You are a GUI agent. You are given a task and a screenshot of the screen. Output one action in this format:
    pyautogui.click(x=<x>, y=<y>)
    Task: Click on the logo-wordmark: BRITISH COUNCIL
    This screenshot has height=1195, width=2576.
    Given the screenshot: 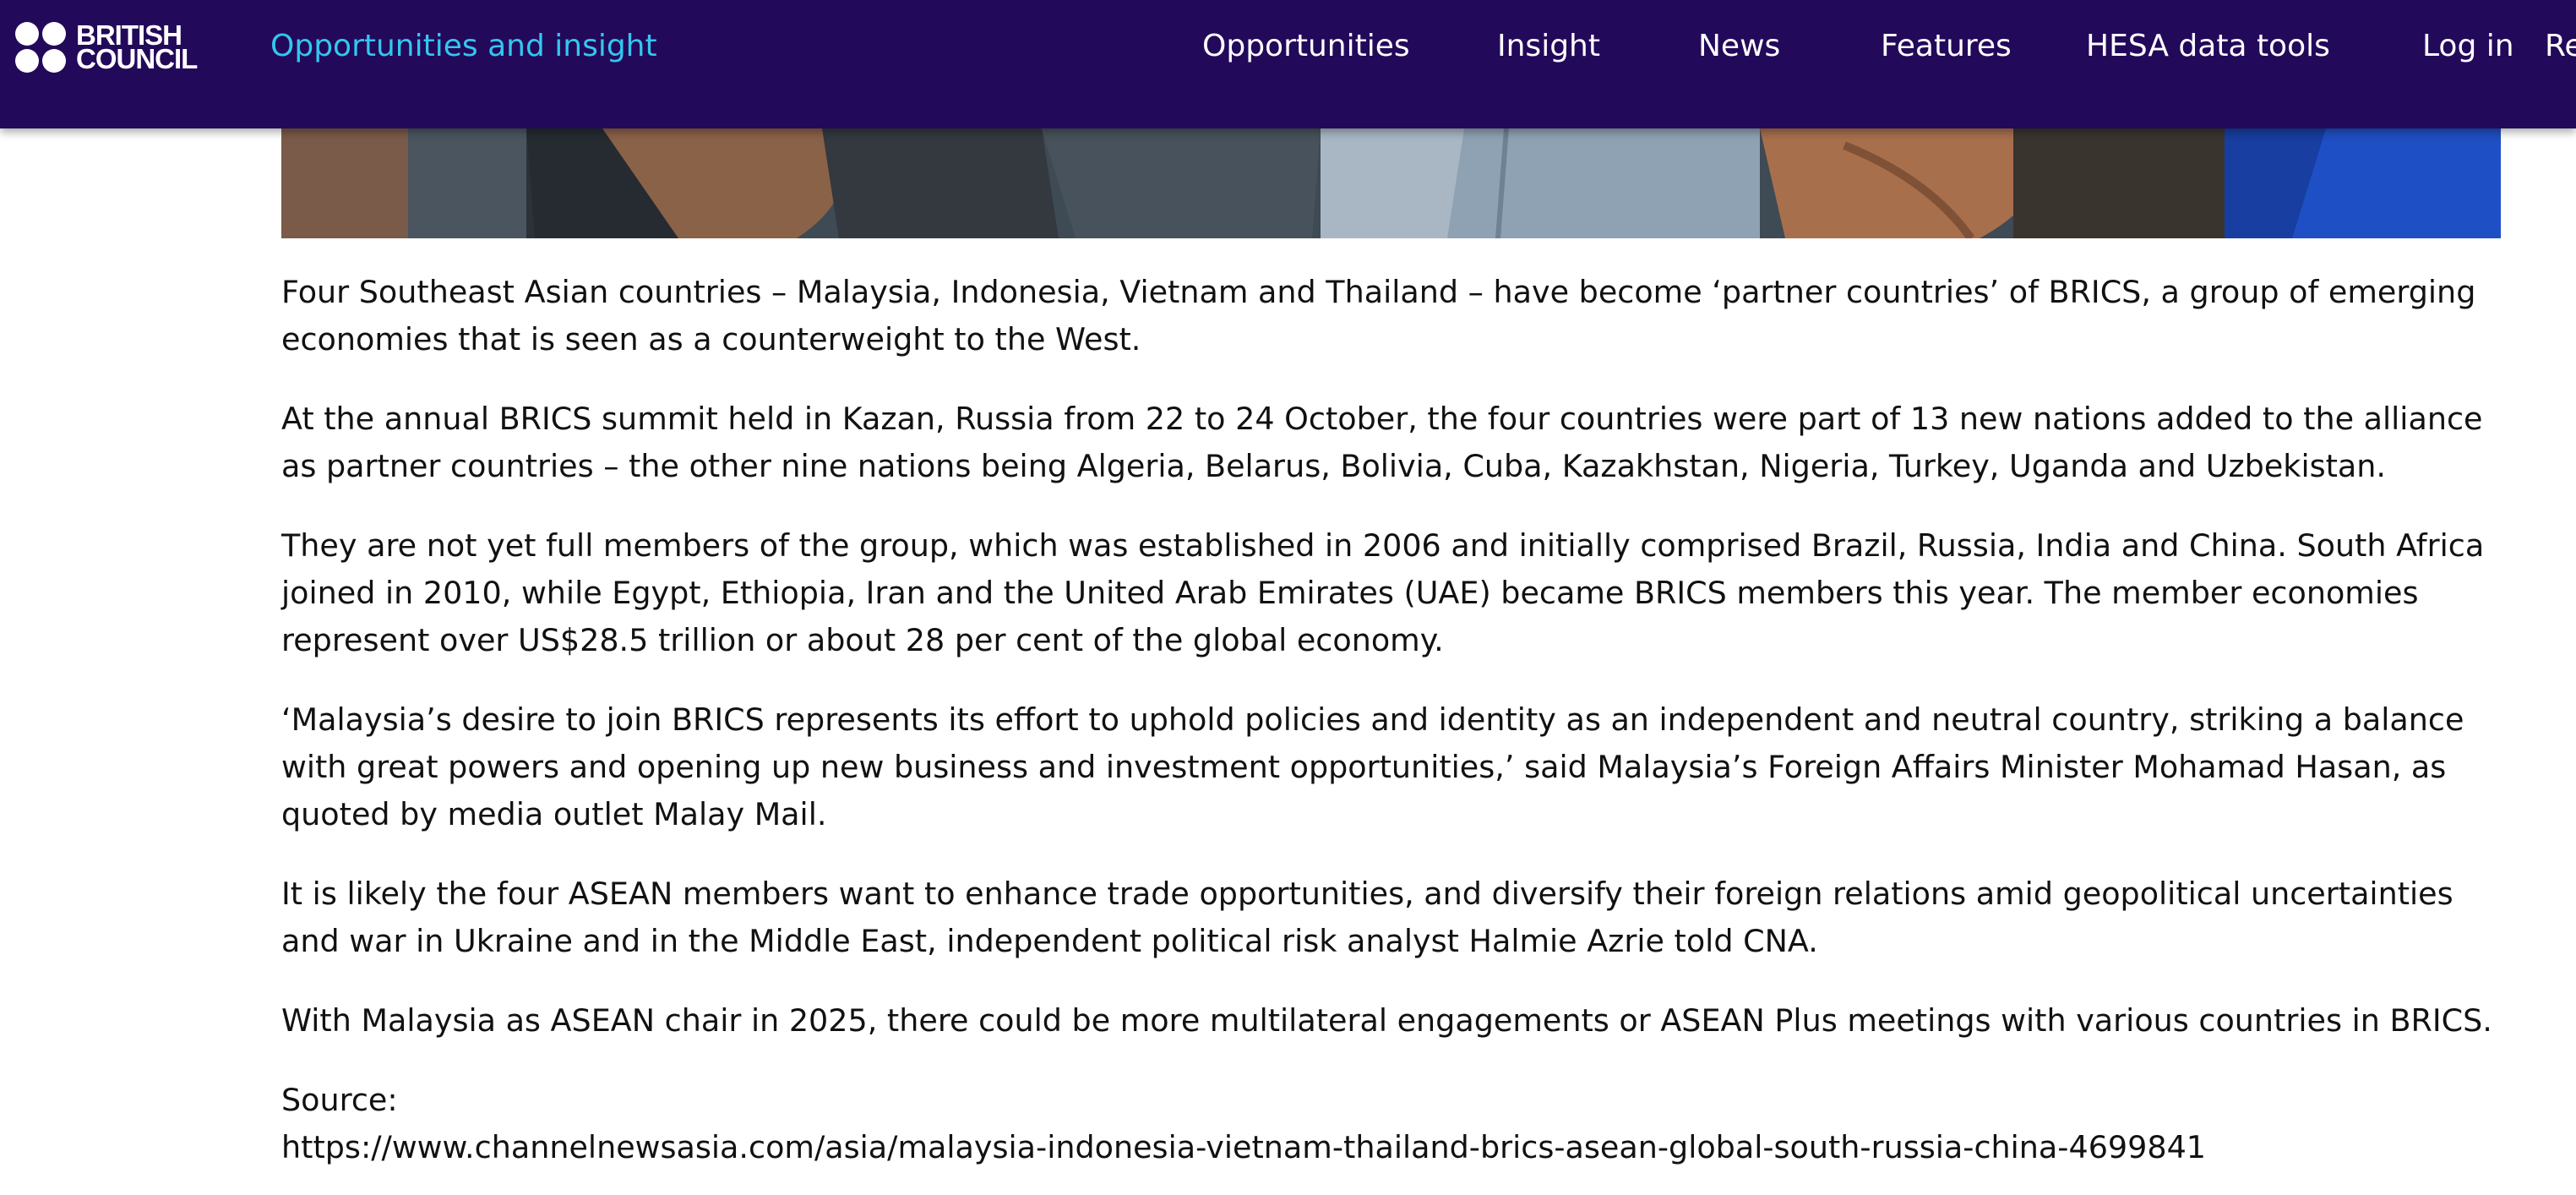 What is the action you would take?
    pyautogui.click(x=137, y=46)
    